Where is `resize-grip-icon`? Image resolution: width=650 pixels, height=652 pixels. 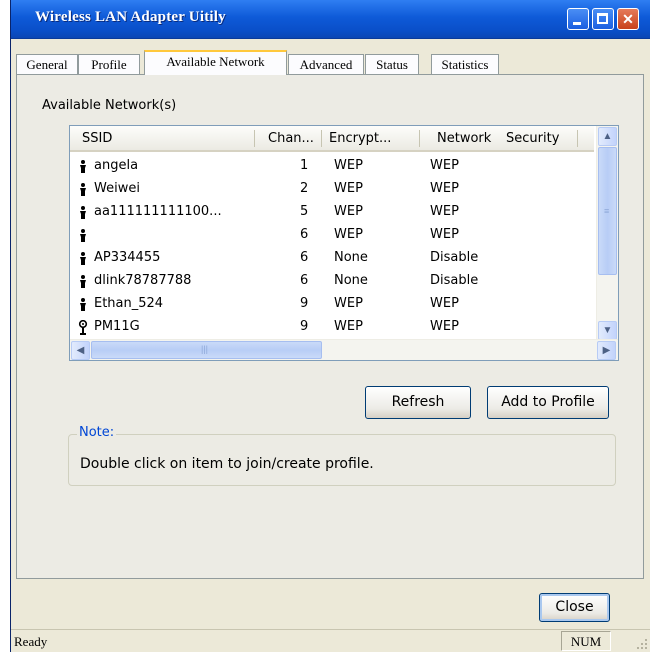
resize-grip-icon is located at coordinates (642, 644).